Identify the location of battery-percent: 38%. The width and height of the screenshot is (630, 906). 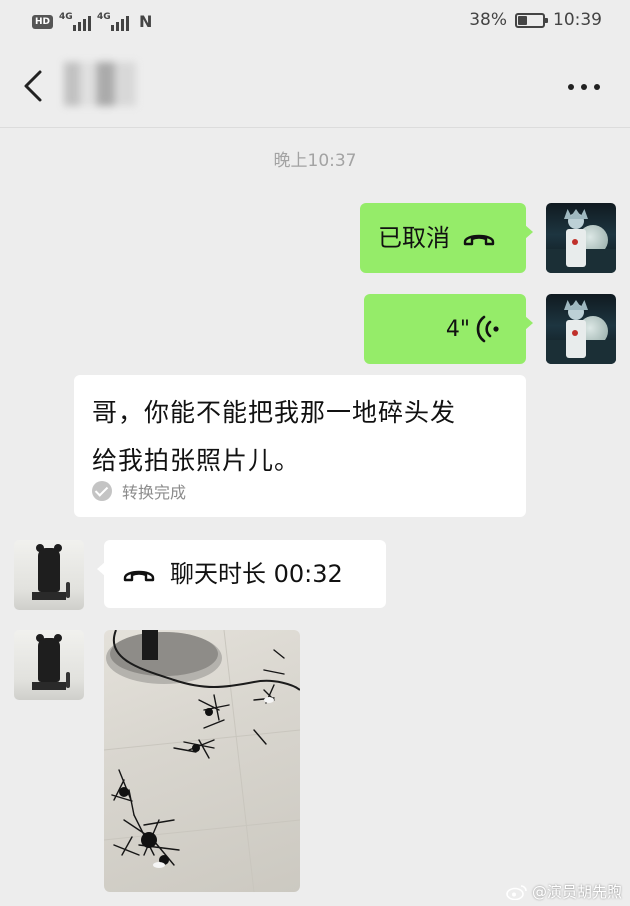
(488, 20).